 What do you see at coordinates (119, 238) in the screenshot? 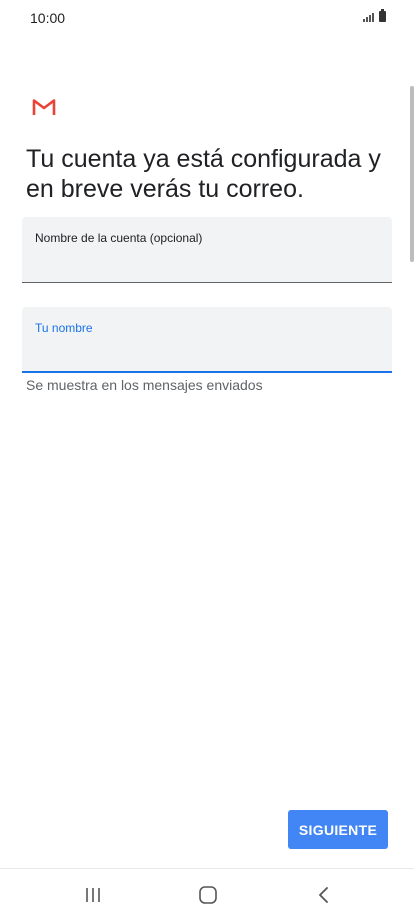
I see `account-name-label: Nombre de la cuenta (opcional)` at bounding box center [119, 238].